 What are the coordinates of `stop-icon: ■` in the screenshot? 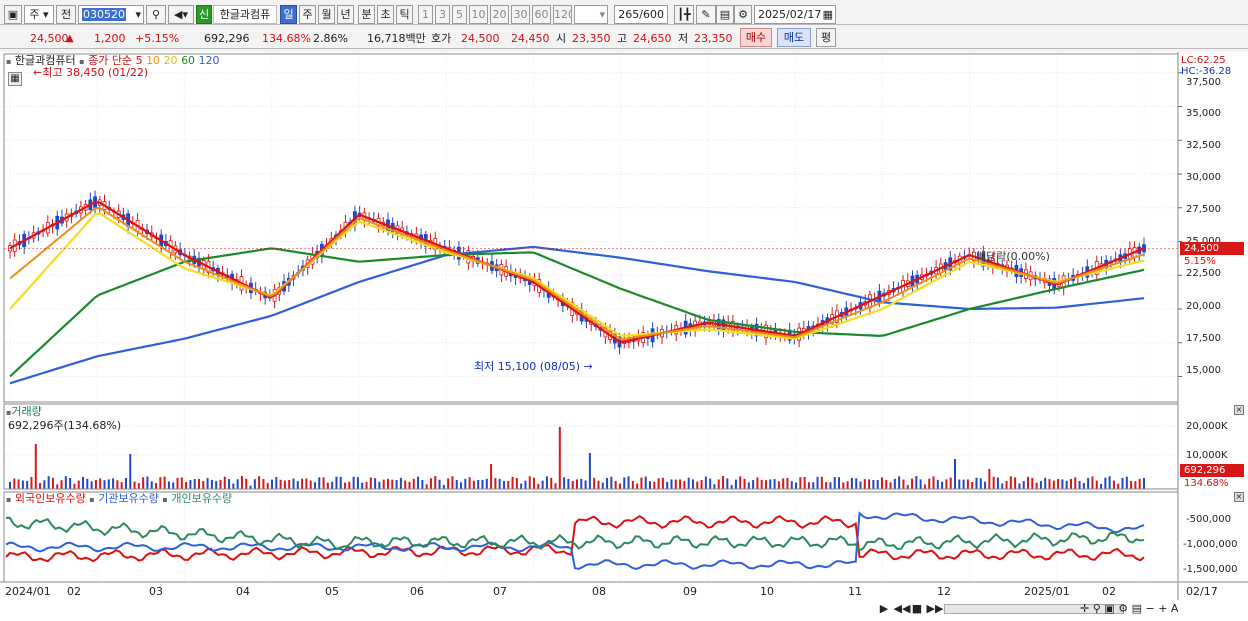 It's located at (917, 609).